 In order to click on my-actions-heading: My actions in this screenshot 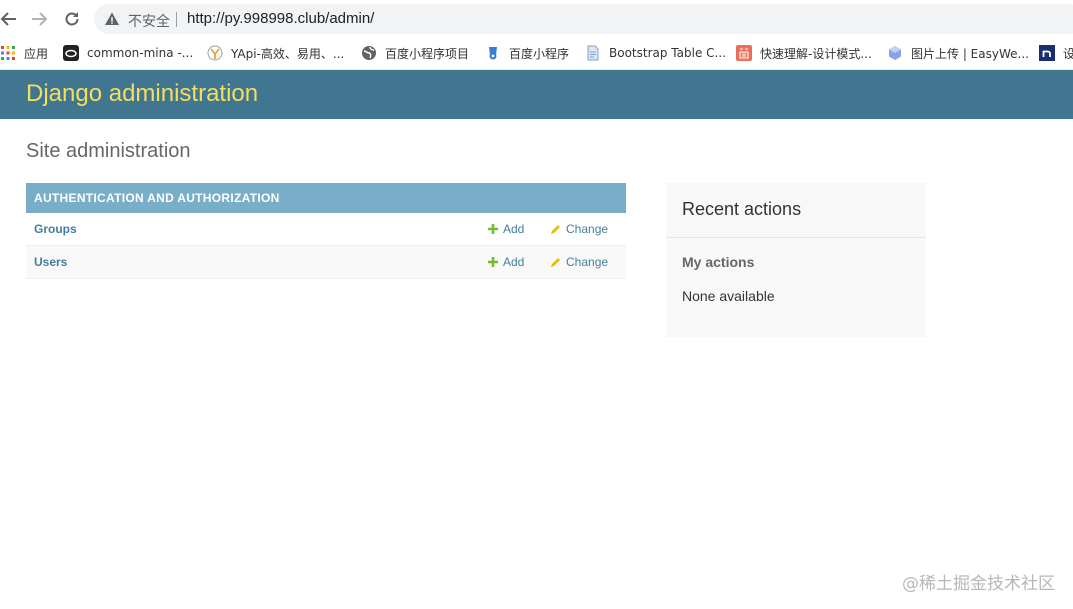, I will do `click(718, 262)`.